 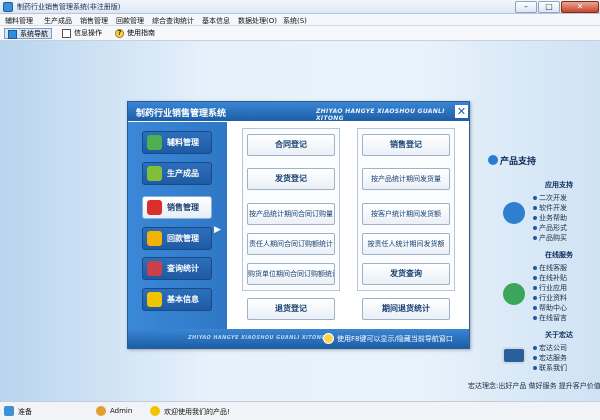 What do you see at coordinates (25, 412) in the screenshot?
I see `status-ready: 准备` at bounding box center [25, 412].